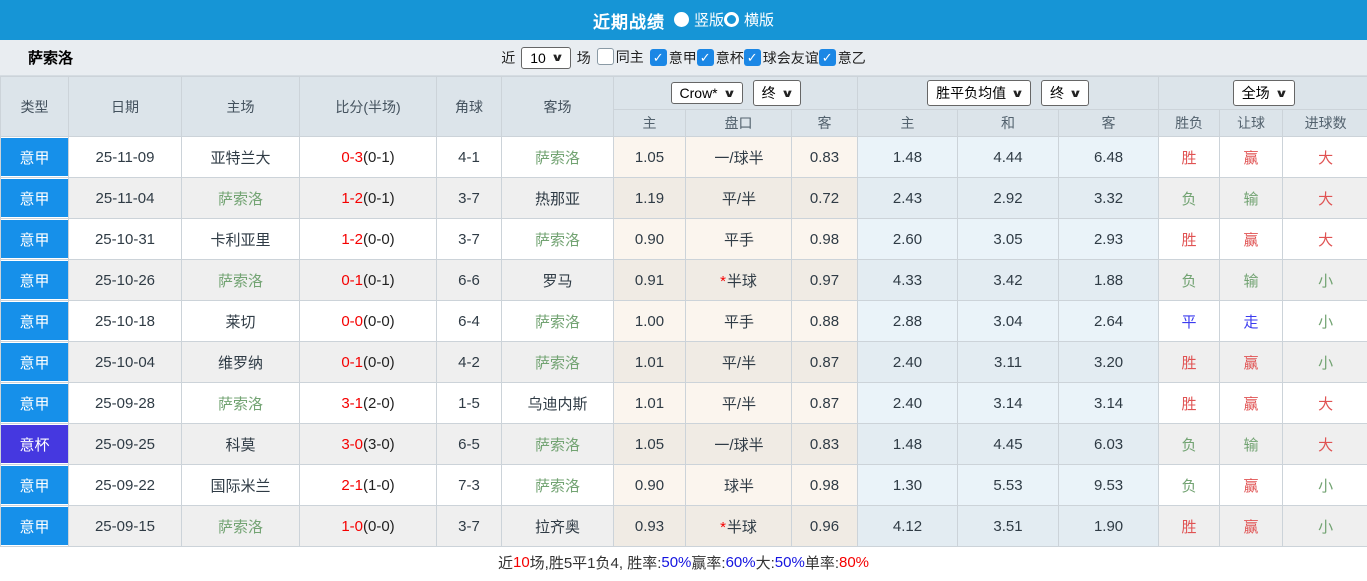 The height and width of the screenshot is (581, 1367). Describe the element at coordinates (720, 58) in the screenshot. I see `league-checkbox-意杯: ✓ 意杯` at that location.